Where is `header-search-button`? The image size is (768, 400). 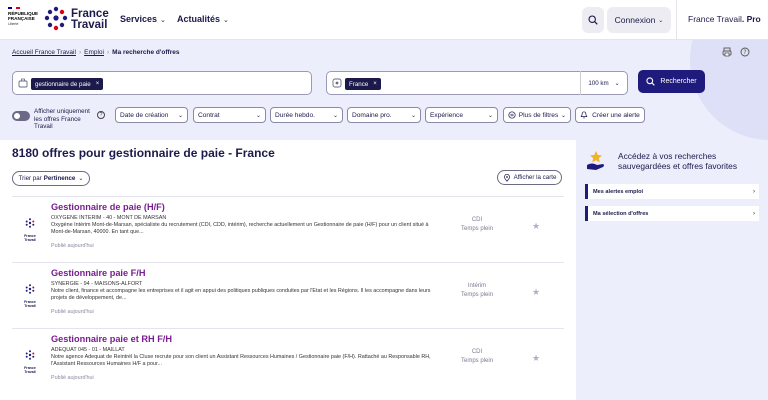 header-search-button is located at coordinates (593, 20).